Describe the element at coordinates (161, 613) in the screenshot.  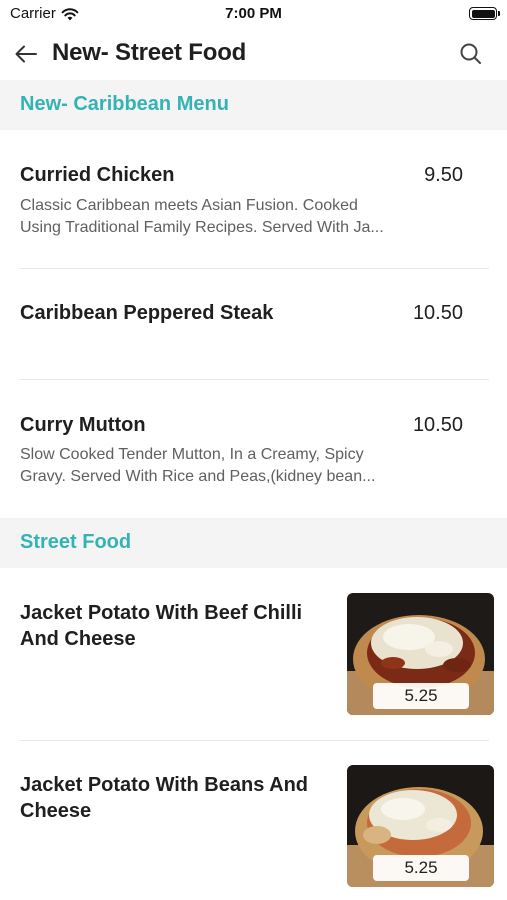
I see `item-name: Jacket Potato With Beef Chilli` at that location.